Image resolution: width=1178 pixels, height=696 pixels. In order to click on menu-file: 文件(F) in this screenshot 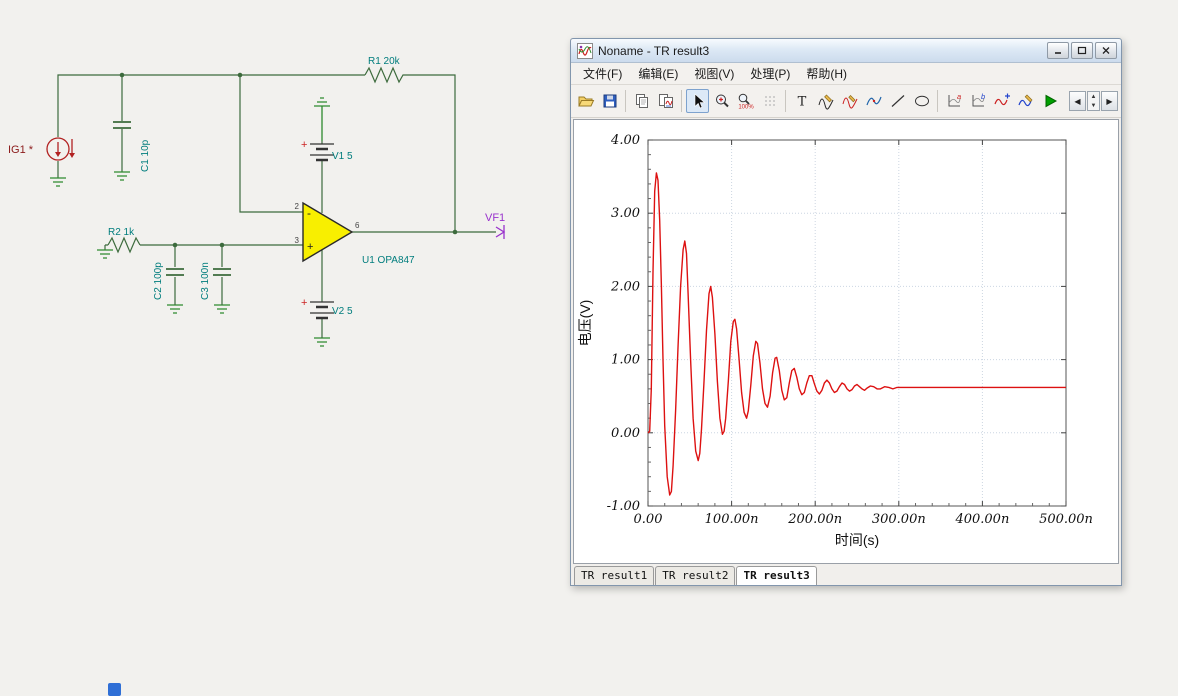, I will do `click(602, 73)`.